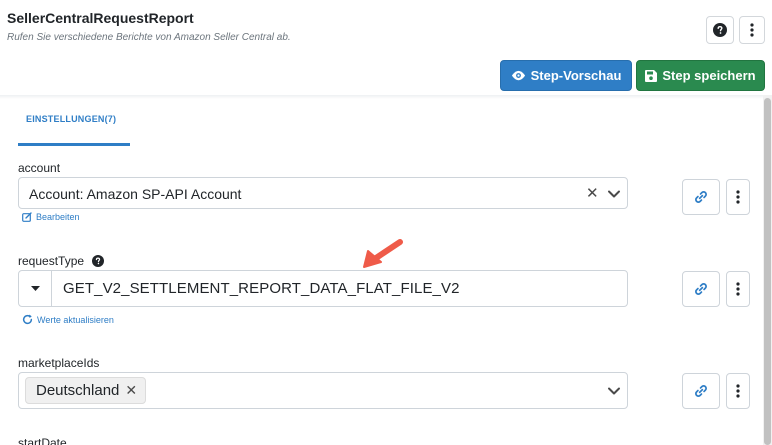 The width and height of the screenshot is (772, 445). What do you see at coordinates (518, 75) in the screenshot?
I see `eye-icon` at bounding box center [518, 75].